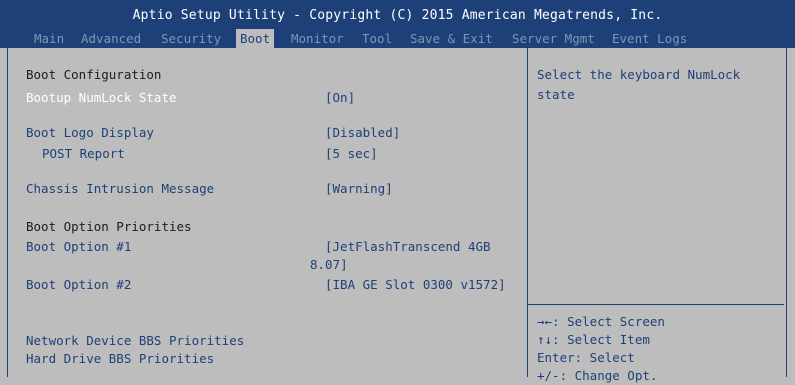 This screenshot has width=795, height=385. I want to click on tab-advanced: Advanced, so click(111, 38).